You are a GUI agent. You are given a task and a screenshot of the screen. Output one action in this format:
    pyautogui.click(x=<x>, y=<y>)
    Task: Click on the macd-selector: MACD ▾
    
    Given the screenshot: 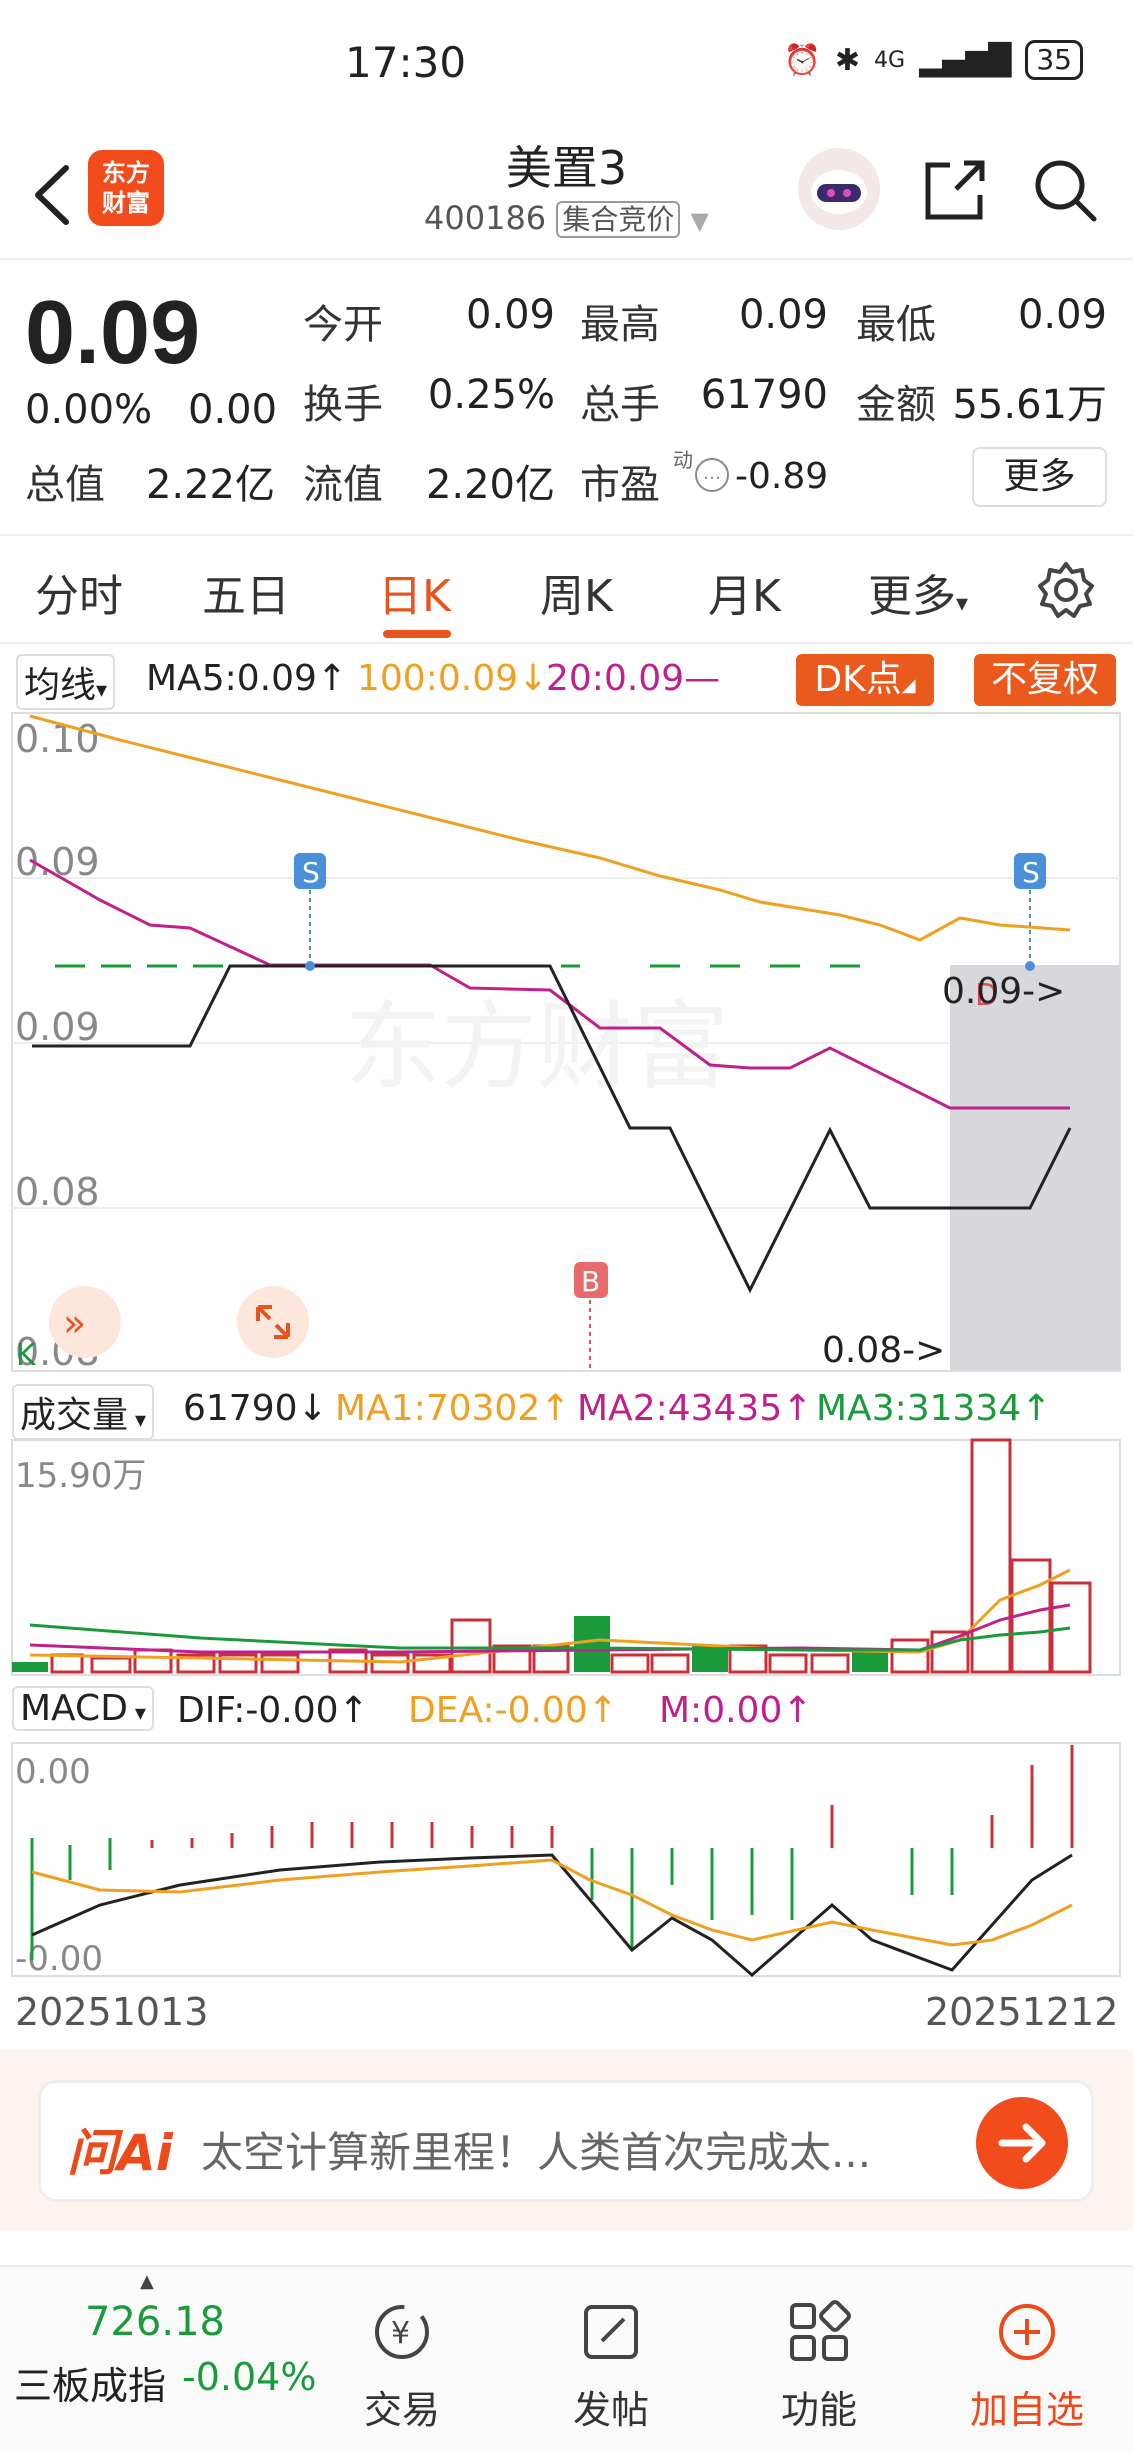 What is the action you would take?
    pyautogui.click(x=83, y=1708)
    